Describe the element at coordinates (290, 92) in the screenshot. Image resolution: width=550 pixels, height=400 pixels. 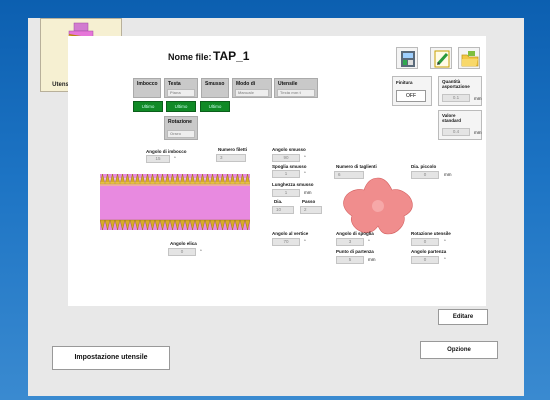
I see `utensile-select-value: Testa mm t` at that location.